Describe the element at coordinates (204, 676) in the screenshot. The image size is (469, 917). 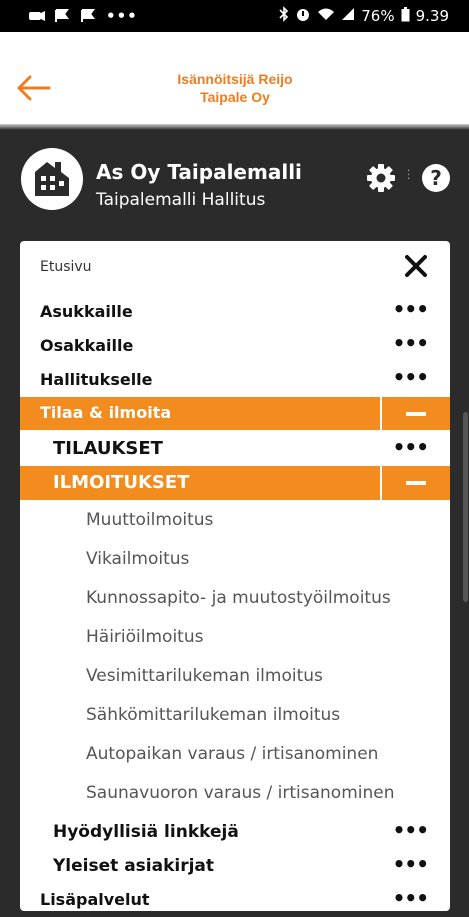
I see `notice-link: Vesimittarilukeman ilmoitus` at that location.